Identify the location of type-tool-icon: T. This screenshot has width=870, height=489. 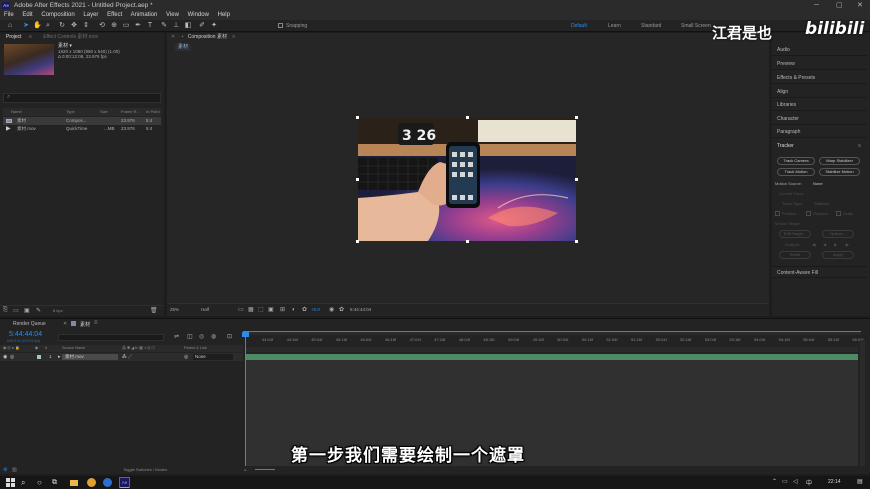
(150, 26).